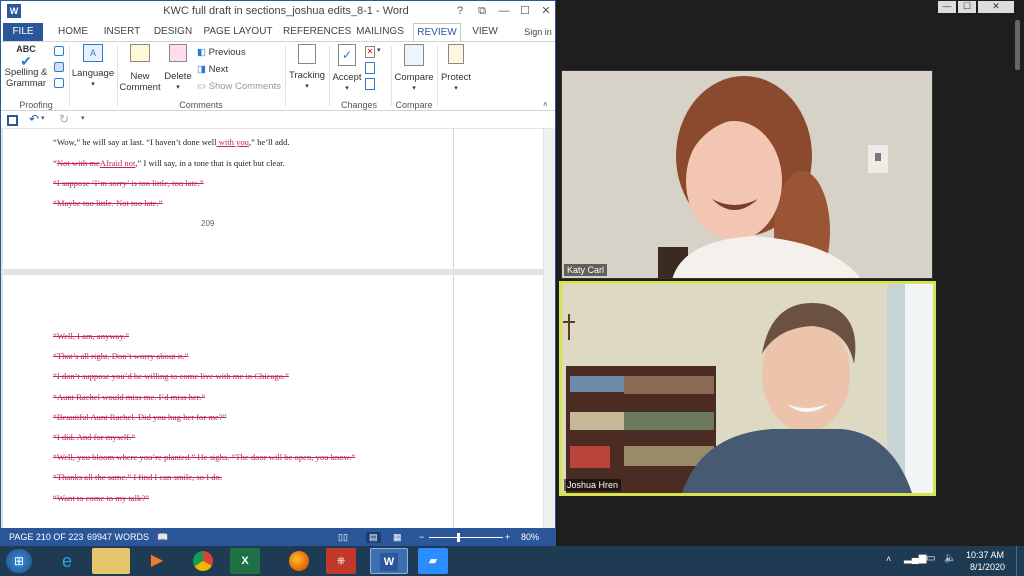 The width and height of the screenshot is (1024, 576). What do you see at coordinates (466, 537) in the screenshot?
I see `zoom-slider` at bounding box center [466, 537].